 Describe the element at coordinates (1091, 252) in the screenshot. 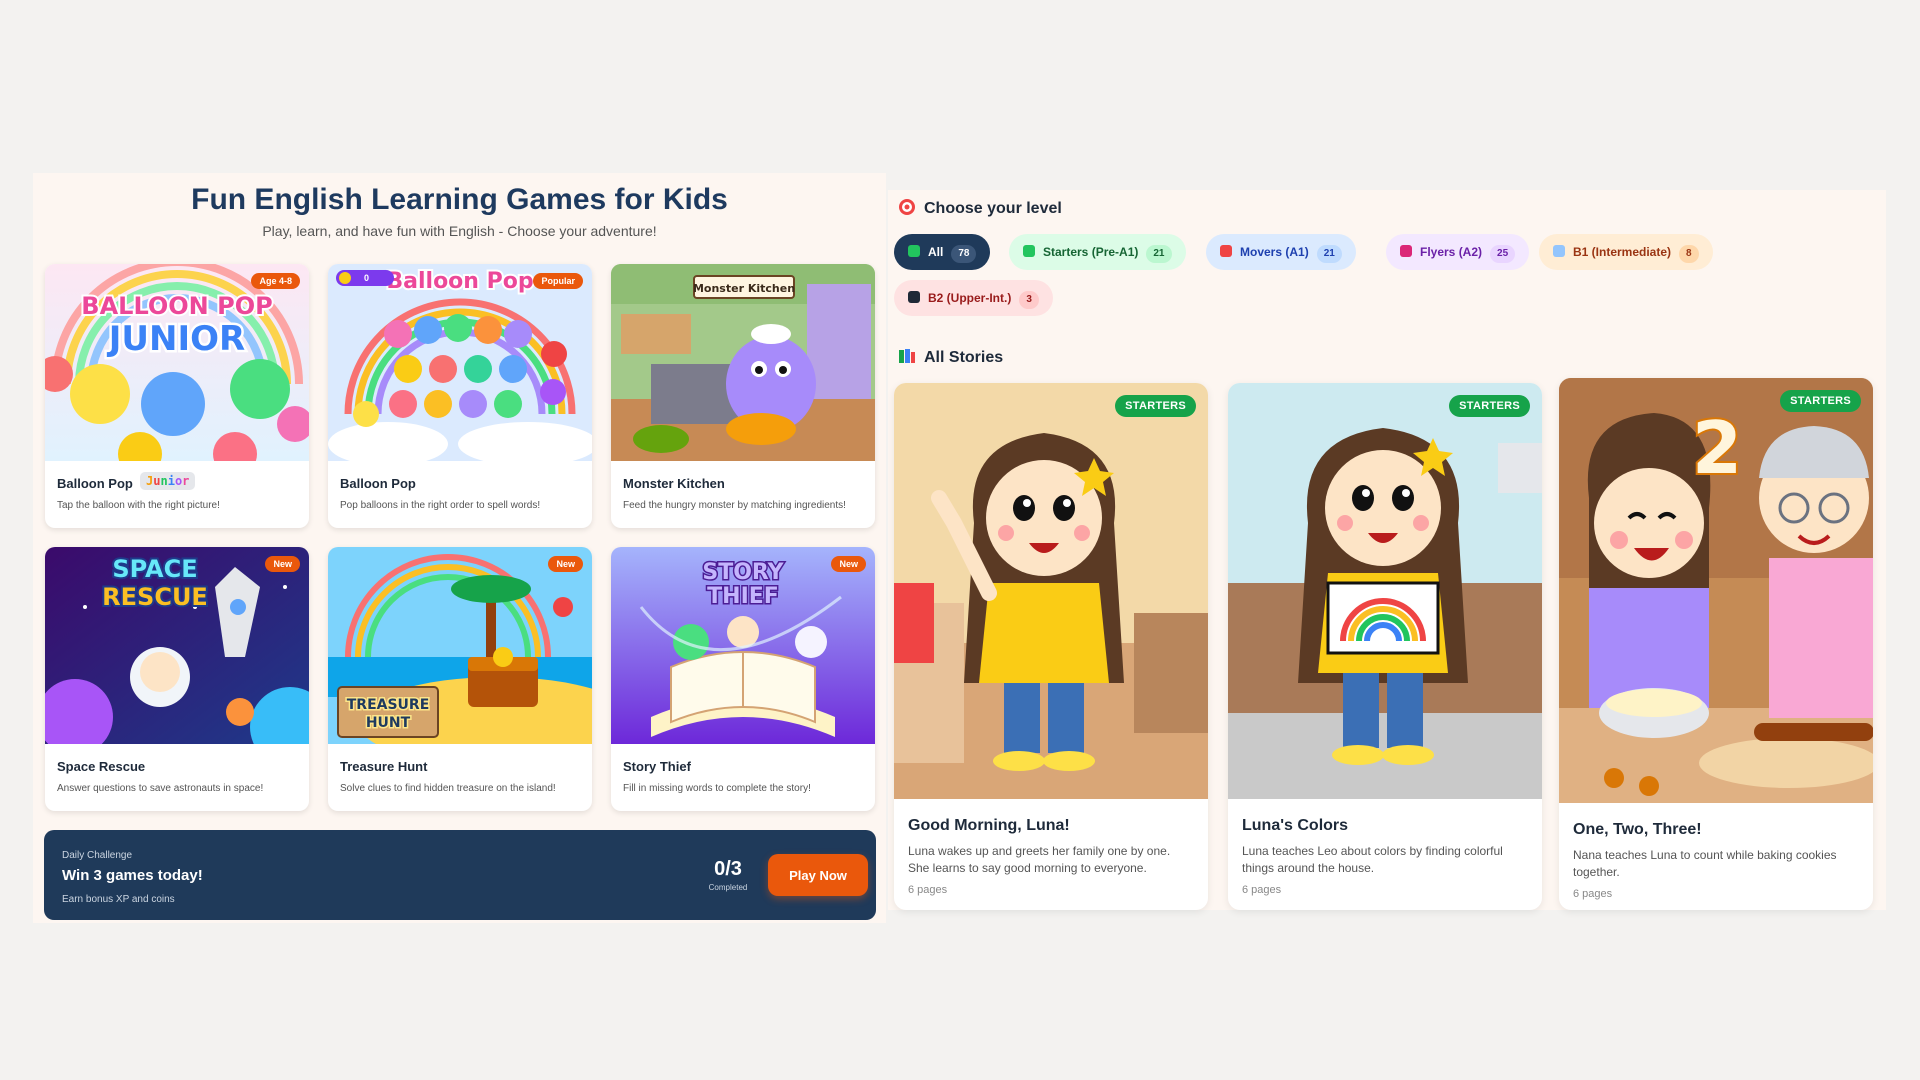

I see `level-label: Starters (Pre-A1)` at that location.